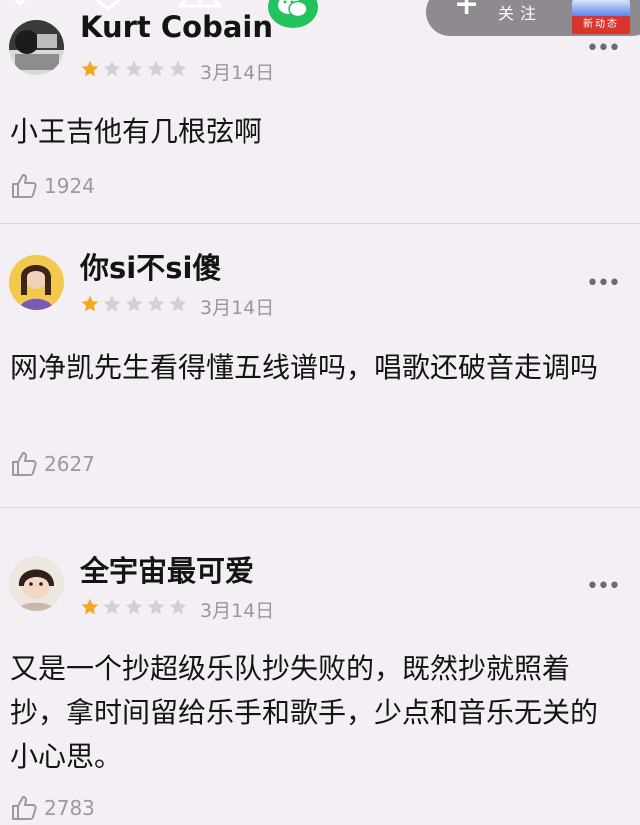 The image size is (640, 825). Describe the element at coordinates (69, 186) in the screenshot. I see `like-count: 1924` at that location.